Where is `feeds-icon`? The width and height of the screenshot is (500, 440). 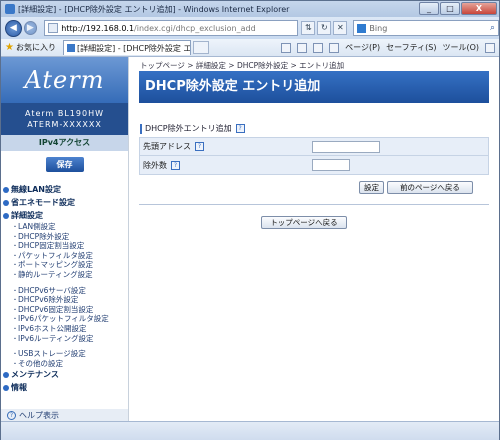 feeds-icon is located at coordinates (302, 47).